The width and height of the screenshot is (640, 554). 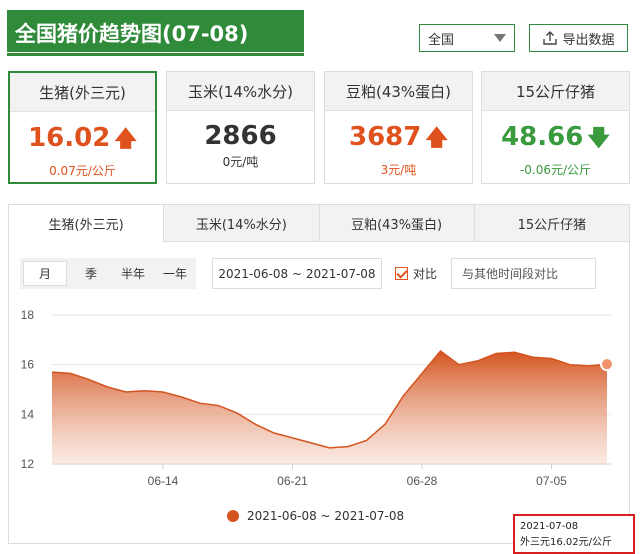 I want to click on legend-label: 2021-06-08 ~ 2021-07-08, so click(x=326, y=516).